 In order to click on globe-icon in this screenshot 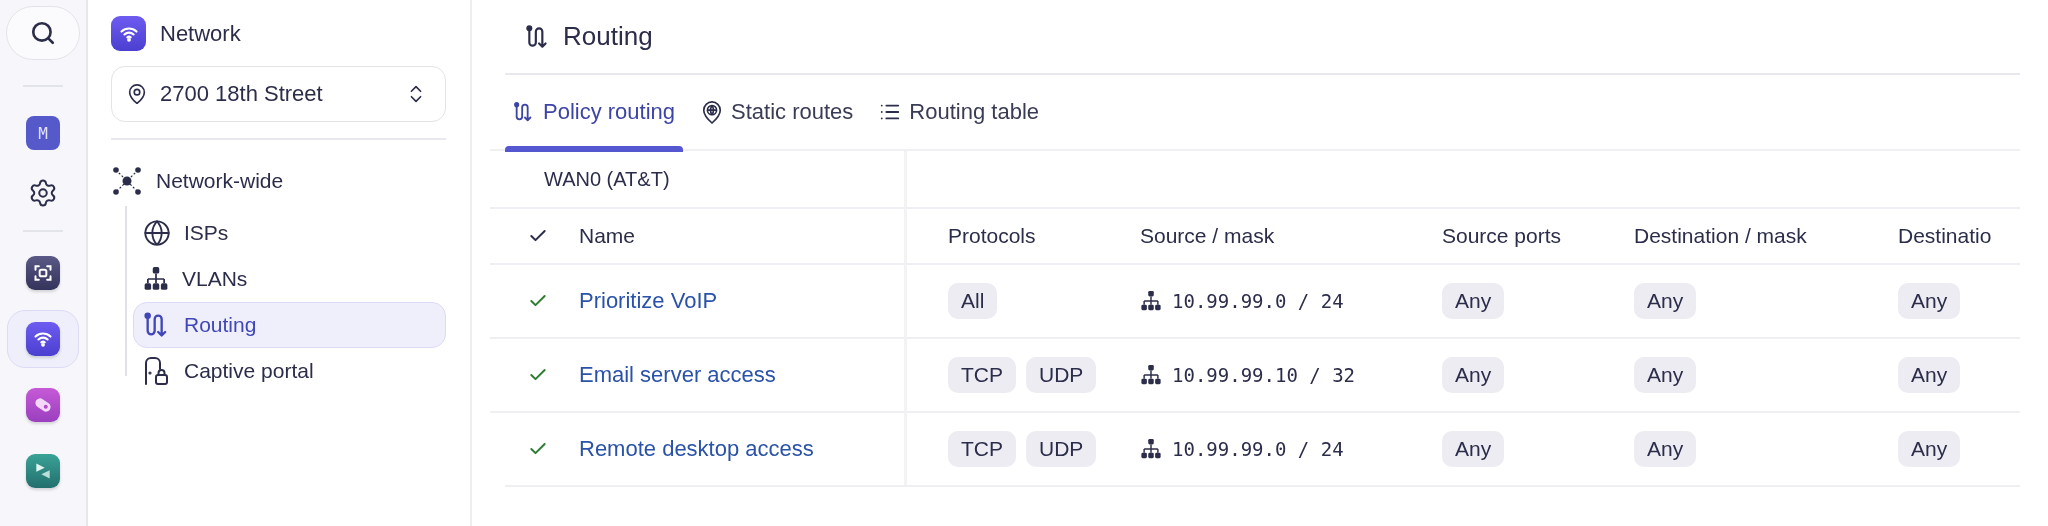, I will do `click(157, 233)`.